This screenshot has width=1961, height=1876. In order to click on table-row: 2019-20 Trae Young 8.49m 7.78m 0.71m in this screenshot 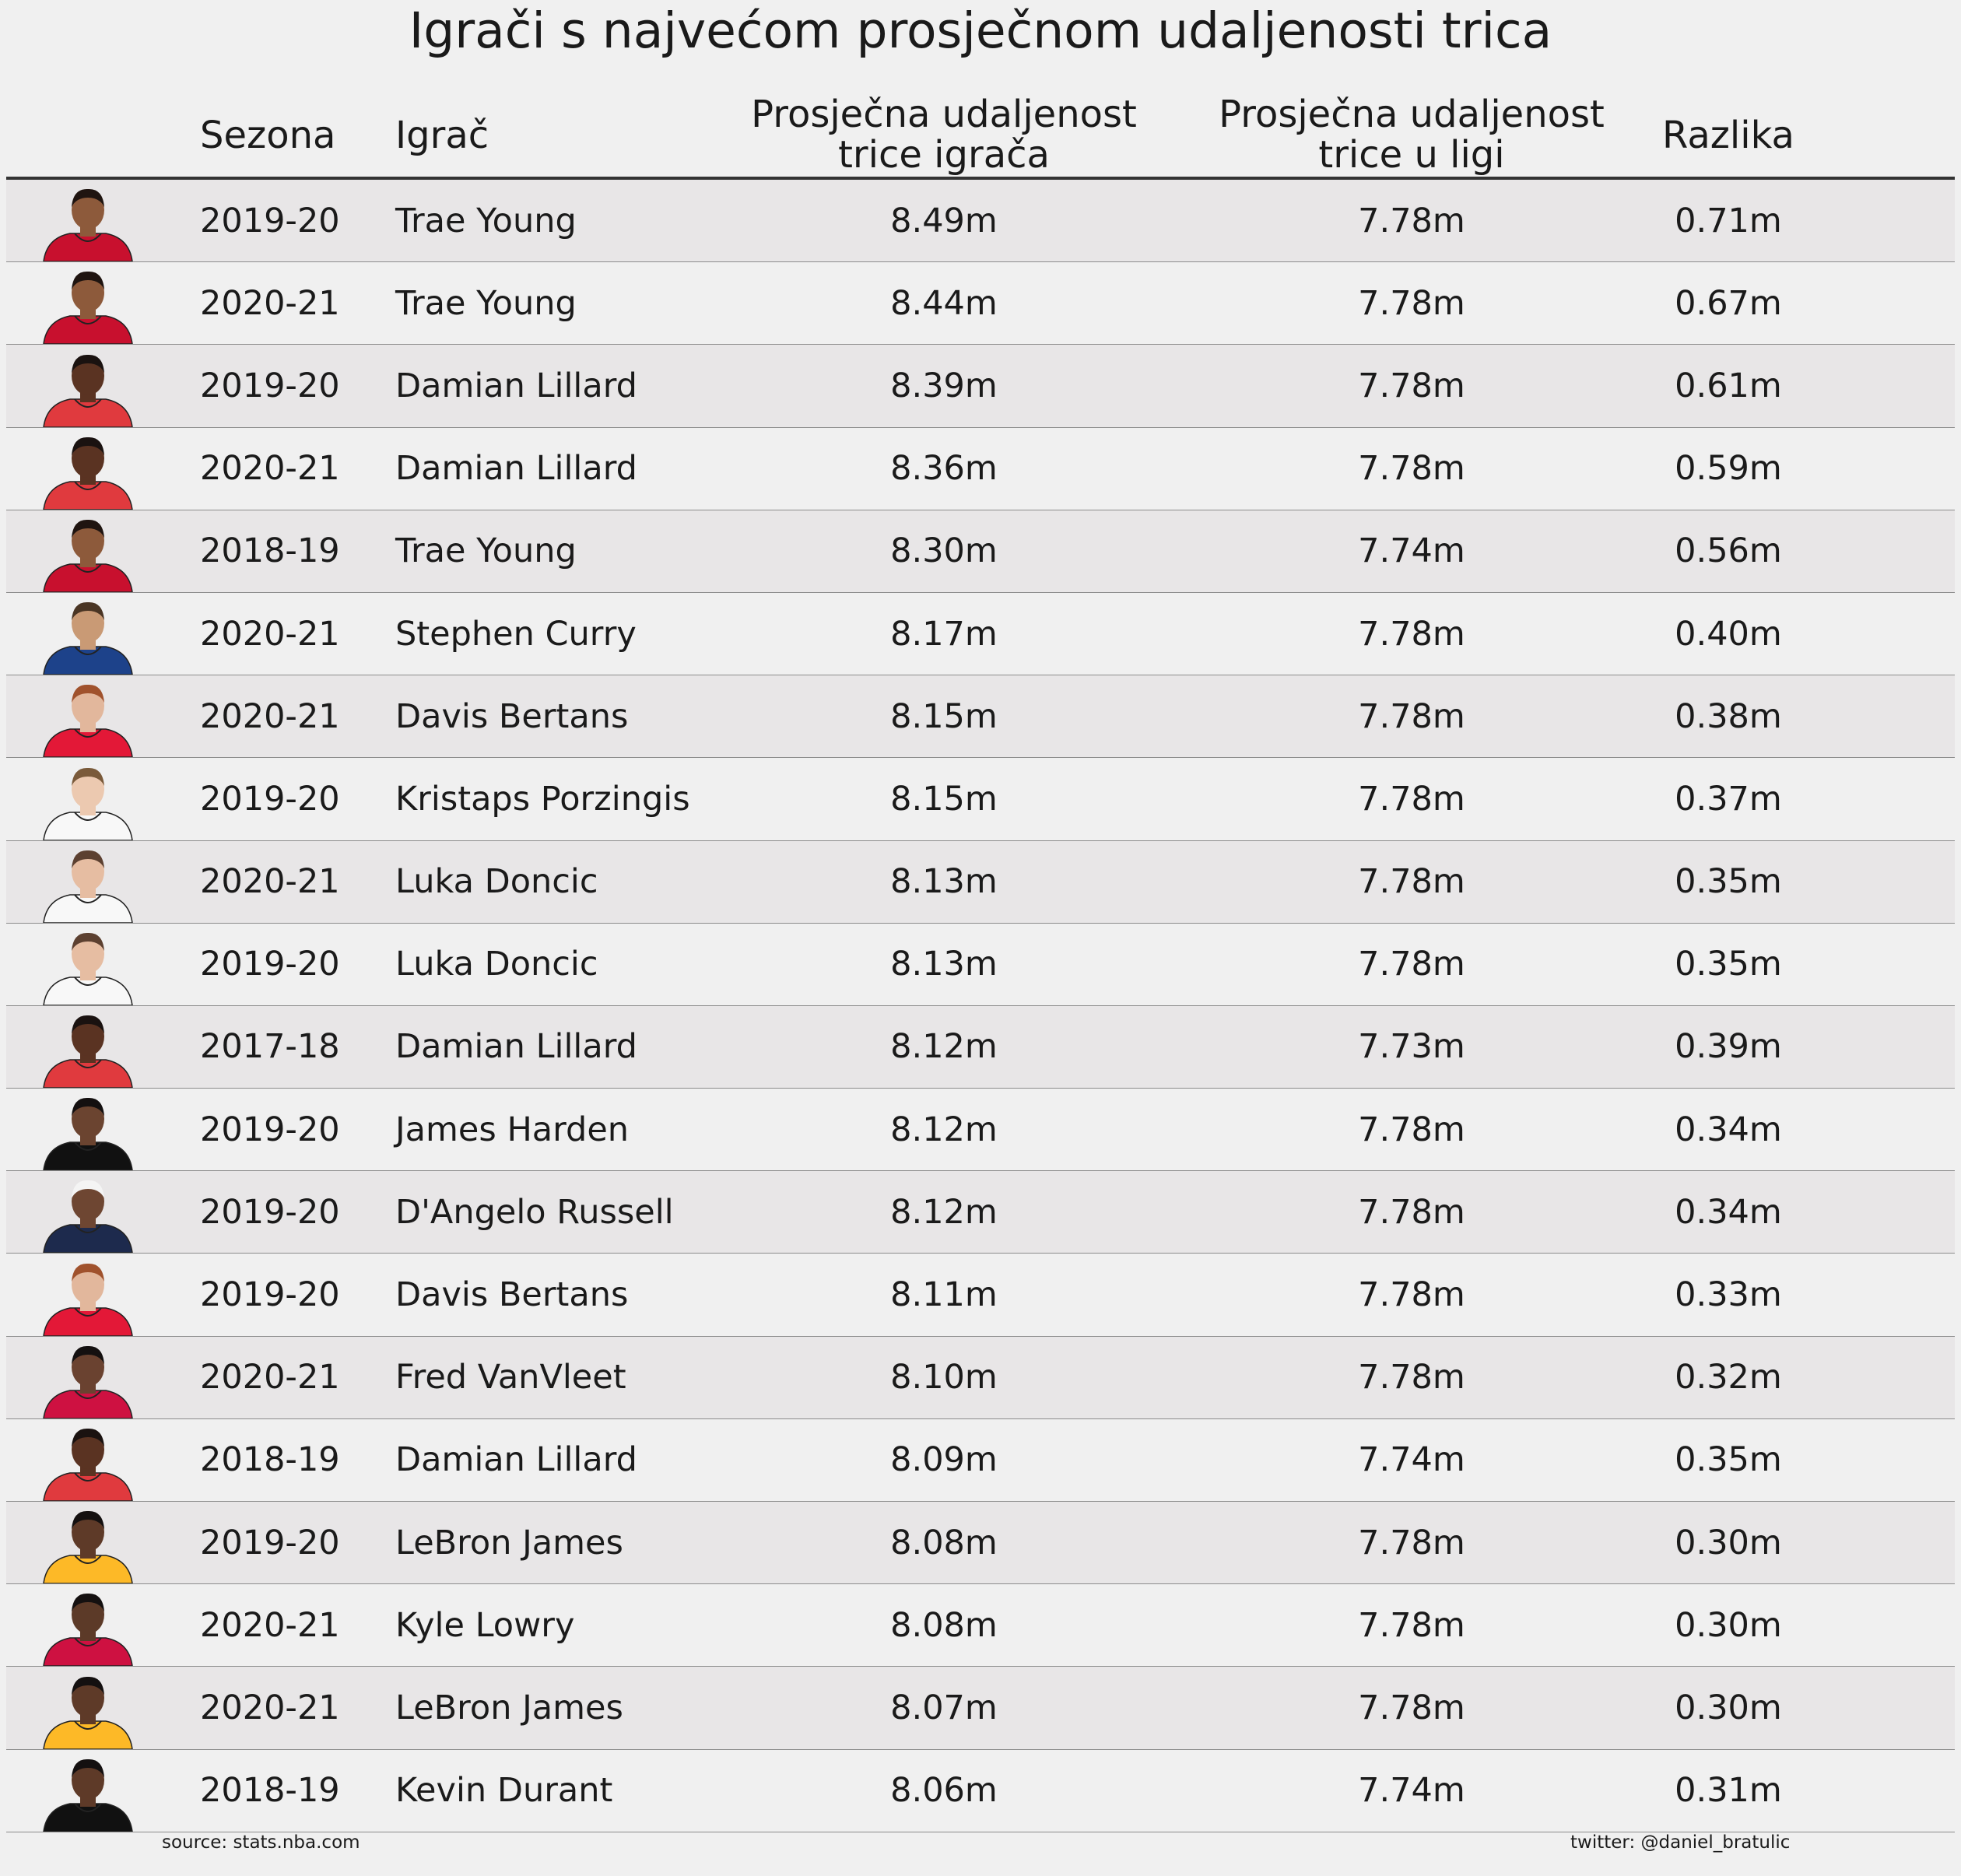, I will do `click(980, 222)`.